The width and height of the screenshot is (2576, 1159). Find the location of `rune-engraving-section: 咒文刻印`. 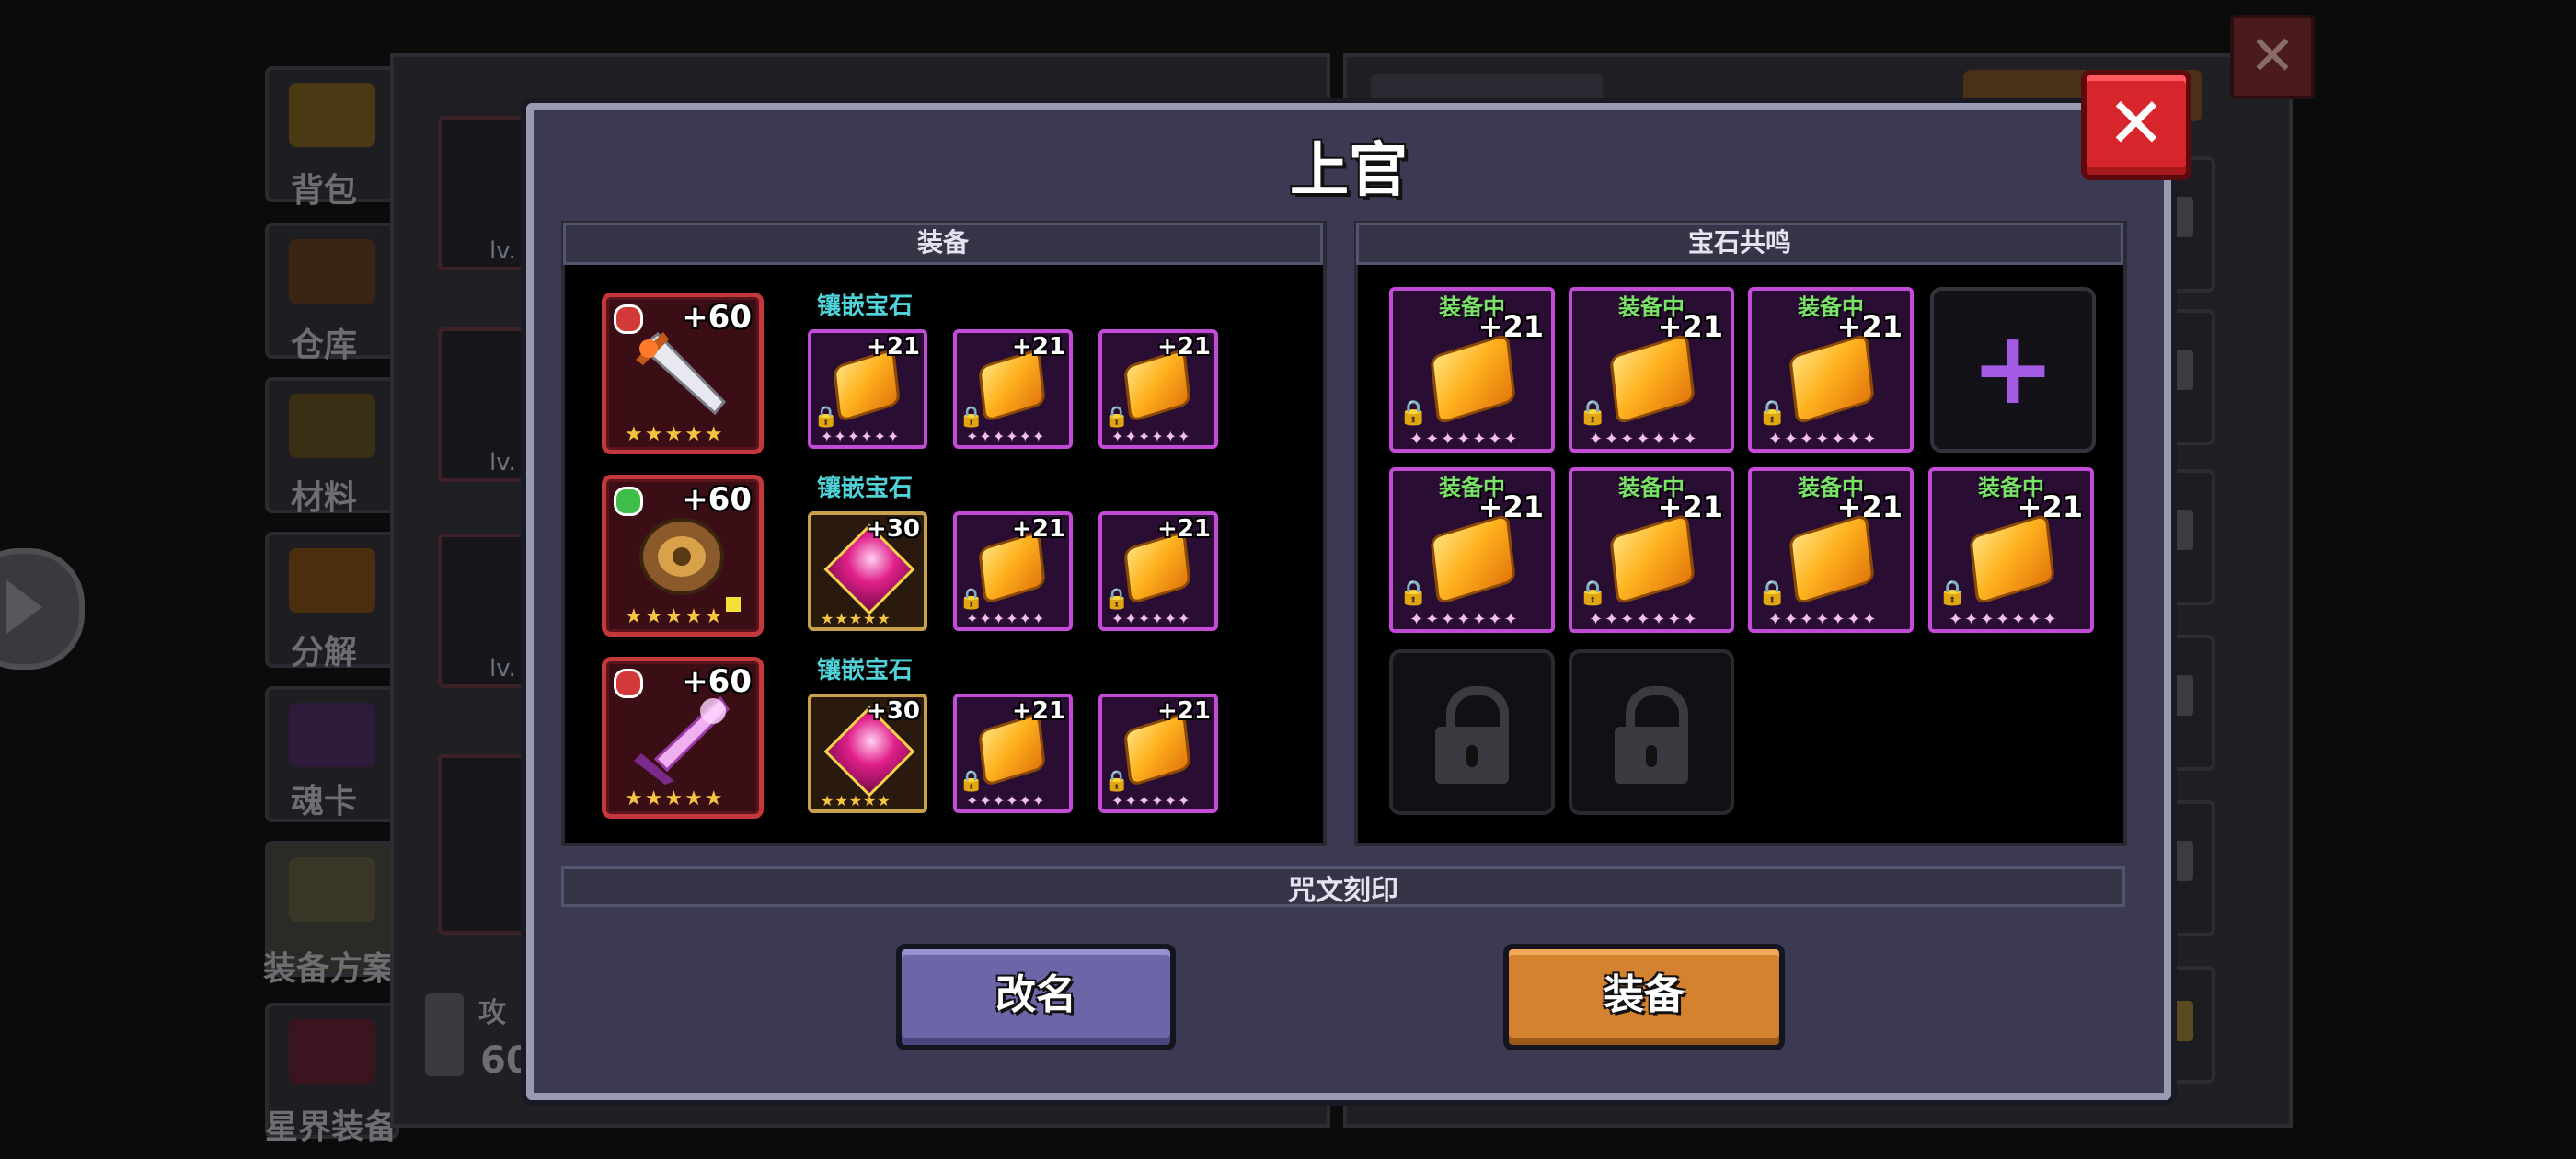

rune-engraving-section: 咒文刻印 is located at coordinates (1343, 886).